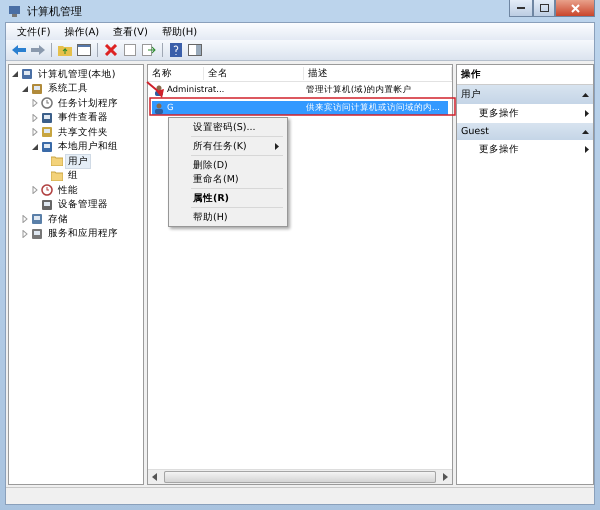 This screenshot has width=600, height=510. I want to click on window-title: 计算机管理, so click(54, 11).